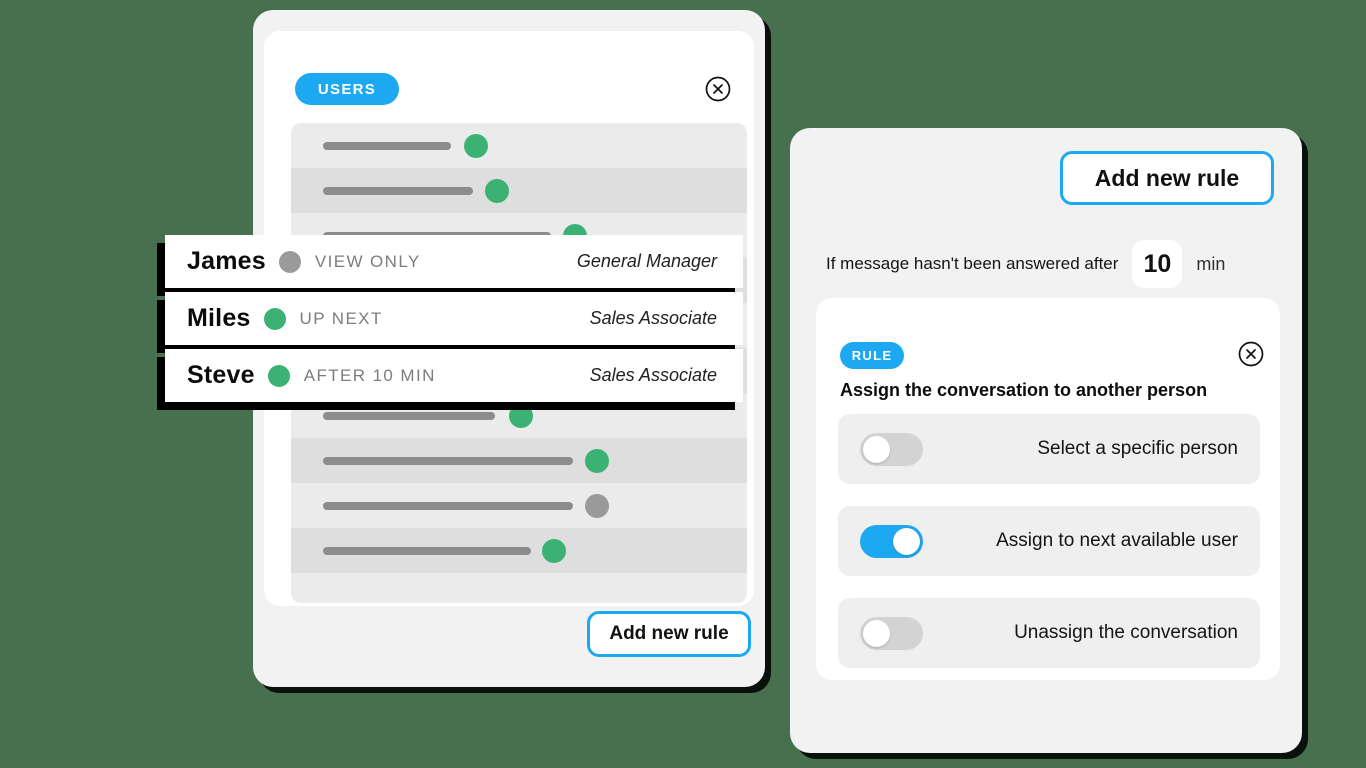 The height and width of the screenshot is (768, 1366). I want to click on condition-label: If message hasn't been answered after, so click(972, 263).